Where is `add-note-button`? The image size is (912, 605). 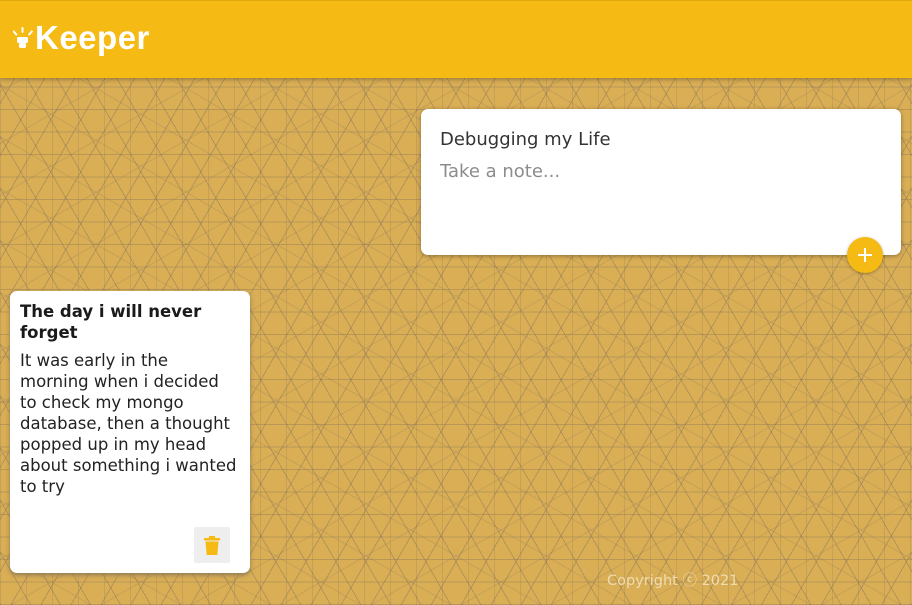 add-note-button is located at coordinates (865, 255).